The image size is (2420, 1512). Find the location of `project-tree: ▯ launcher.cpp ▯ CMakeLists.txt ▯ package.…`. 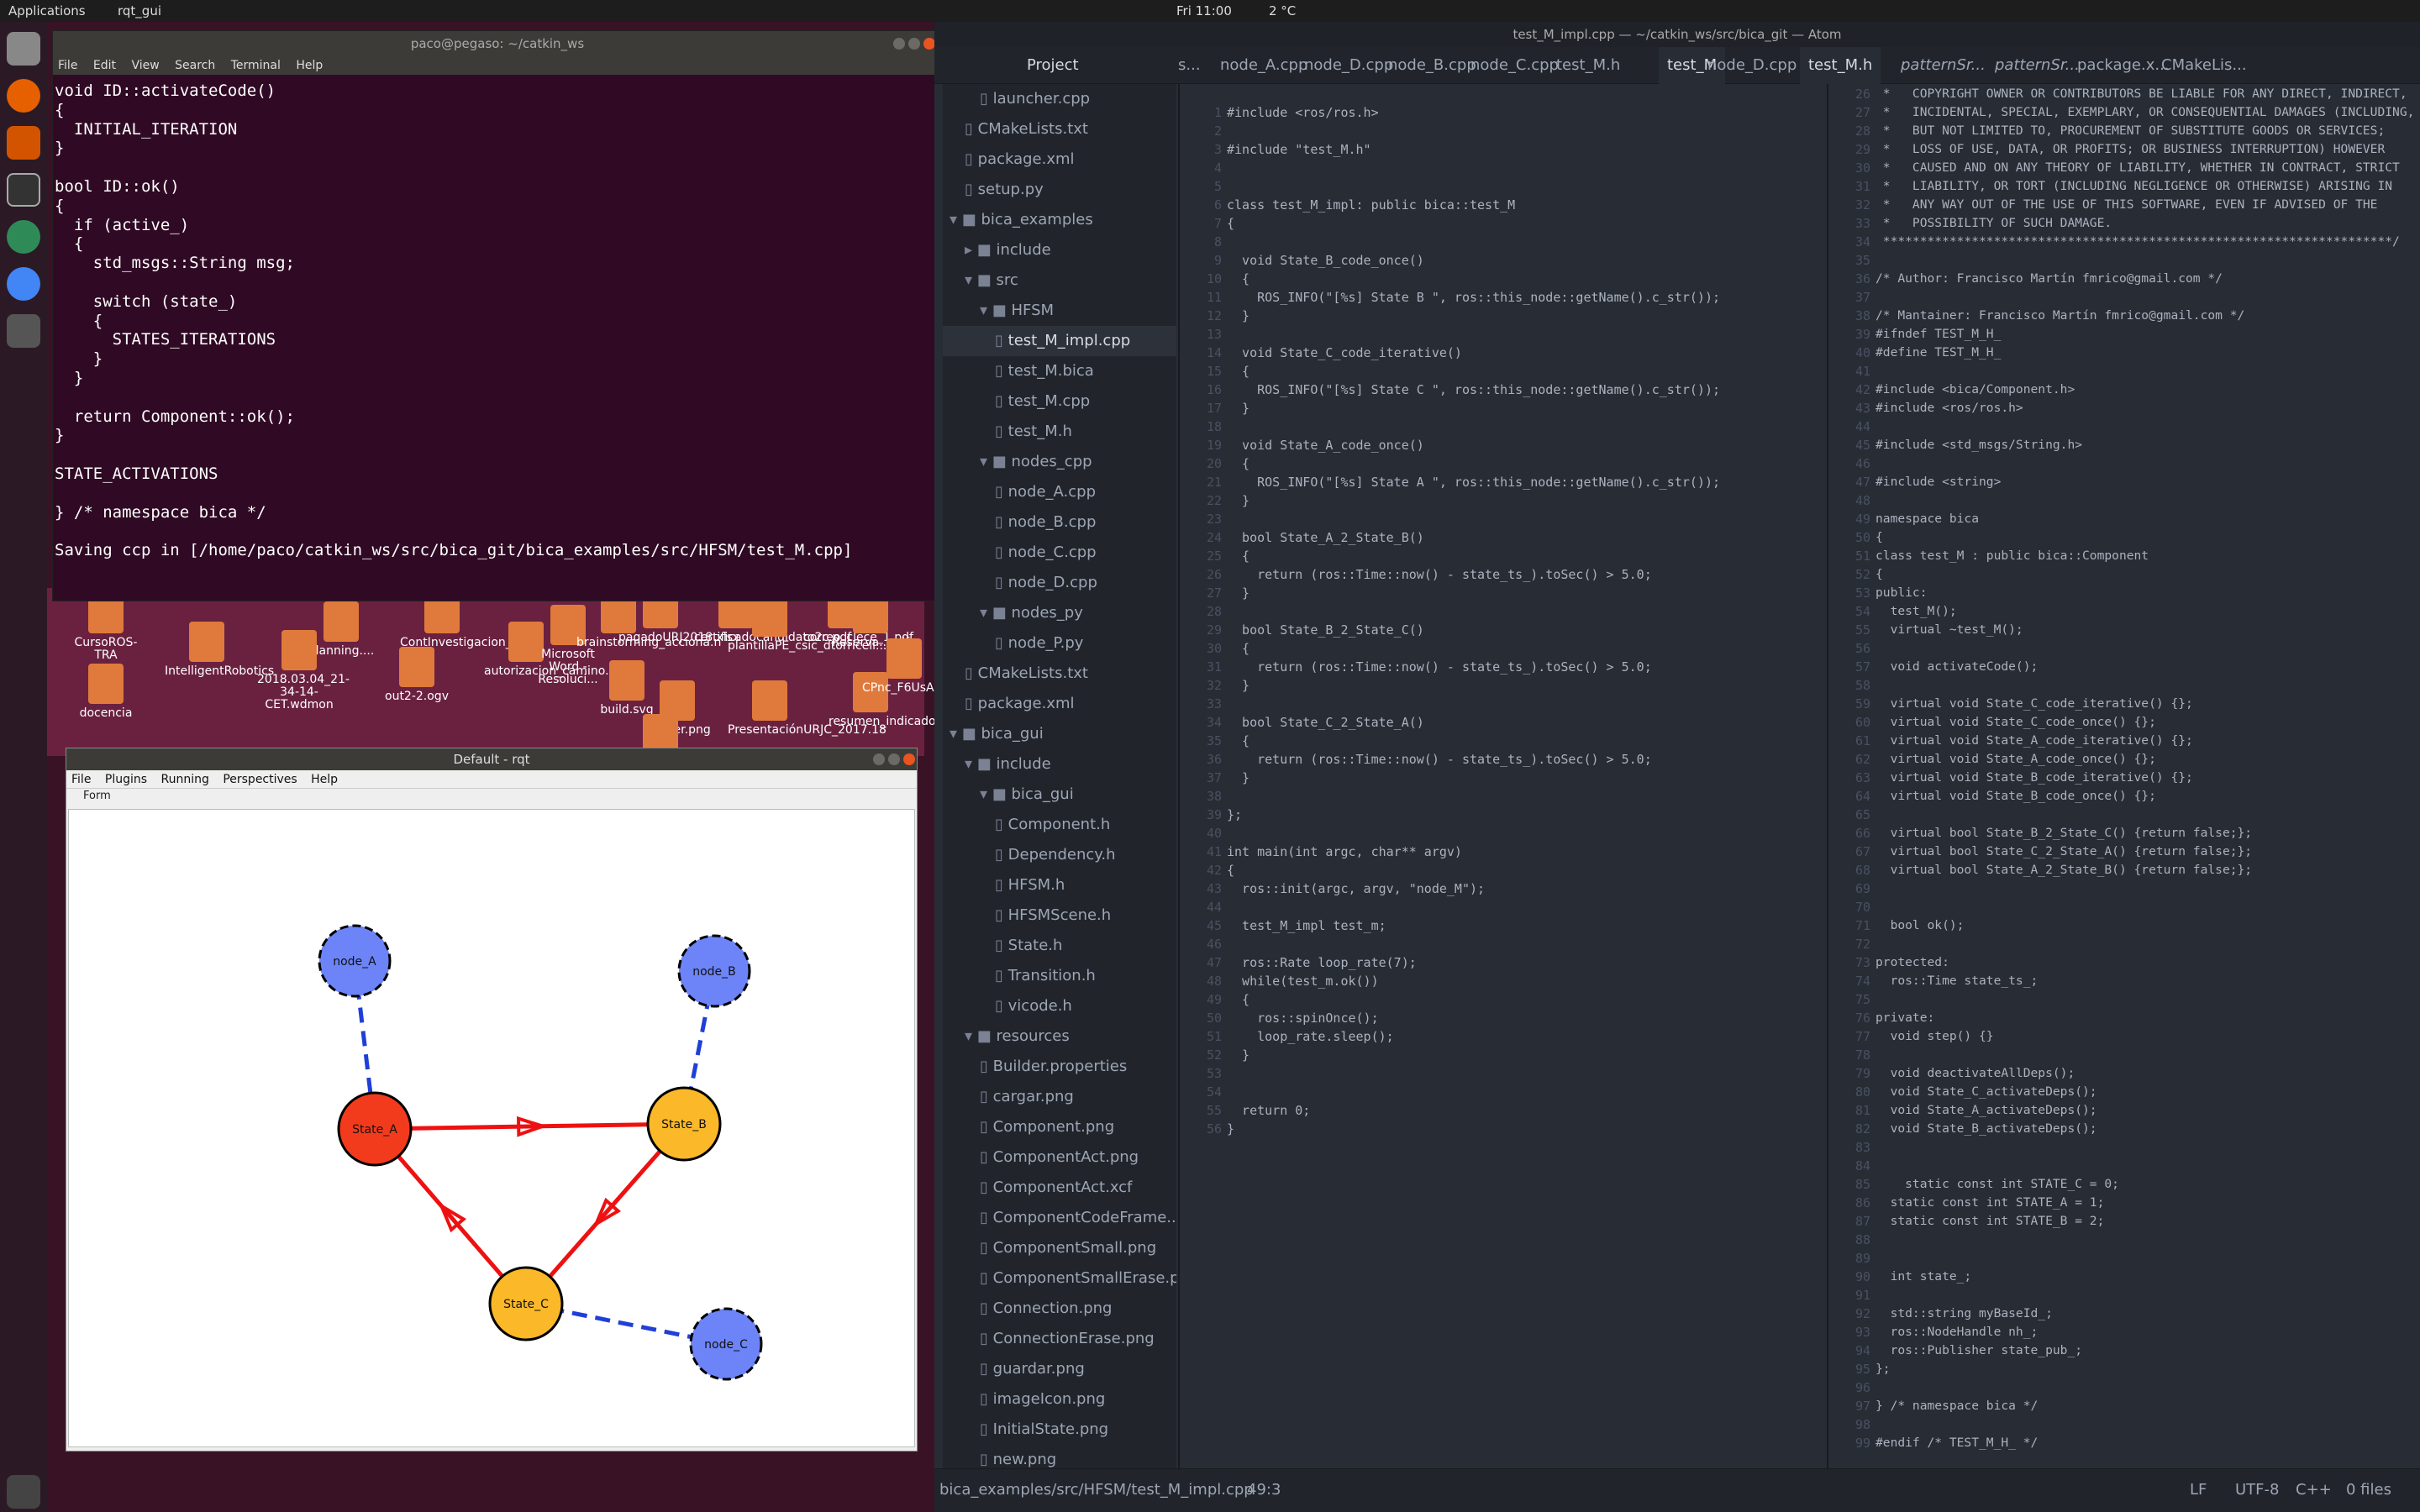

project-tree: ▯ launcher.cpp ▯ CMakeLists.txt ▯ package.… is located at coordinates (1059, 776).